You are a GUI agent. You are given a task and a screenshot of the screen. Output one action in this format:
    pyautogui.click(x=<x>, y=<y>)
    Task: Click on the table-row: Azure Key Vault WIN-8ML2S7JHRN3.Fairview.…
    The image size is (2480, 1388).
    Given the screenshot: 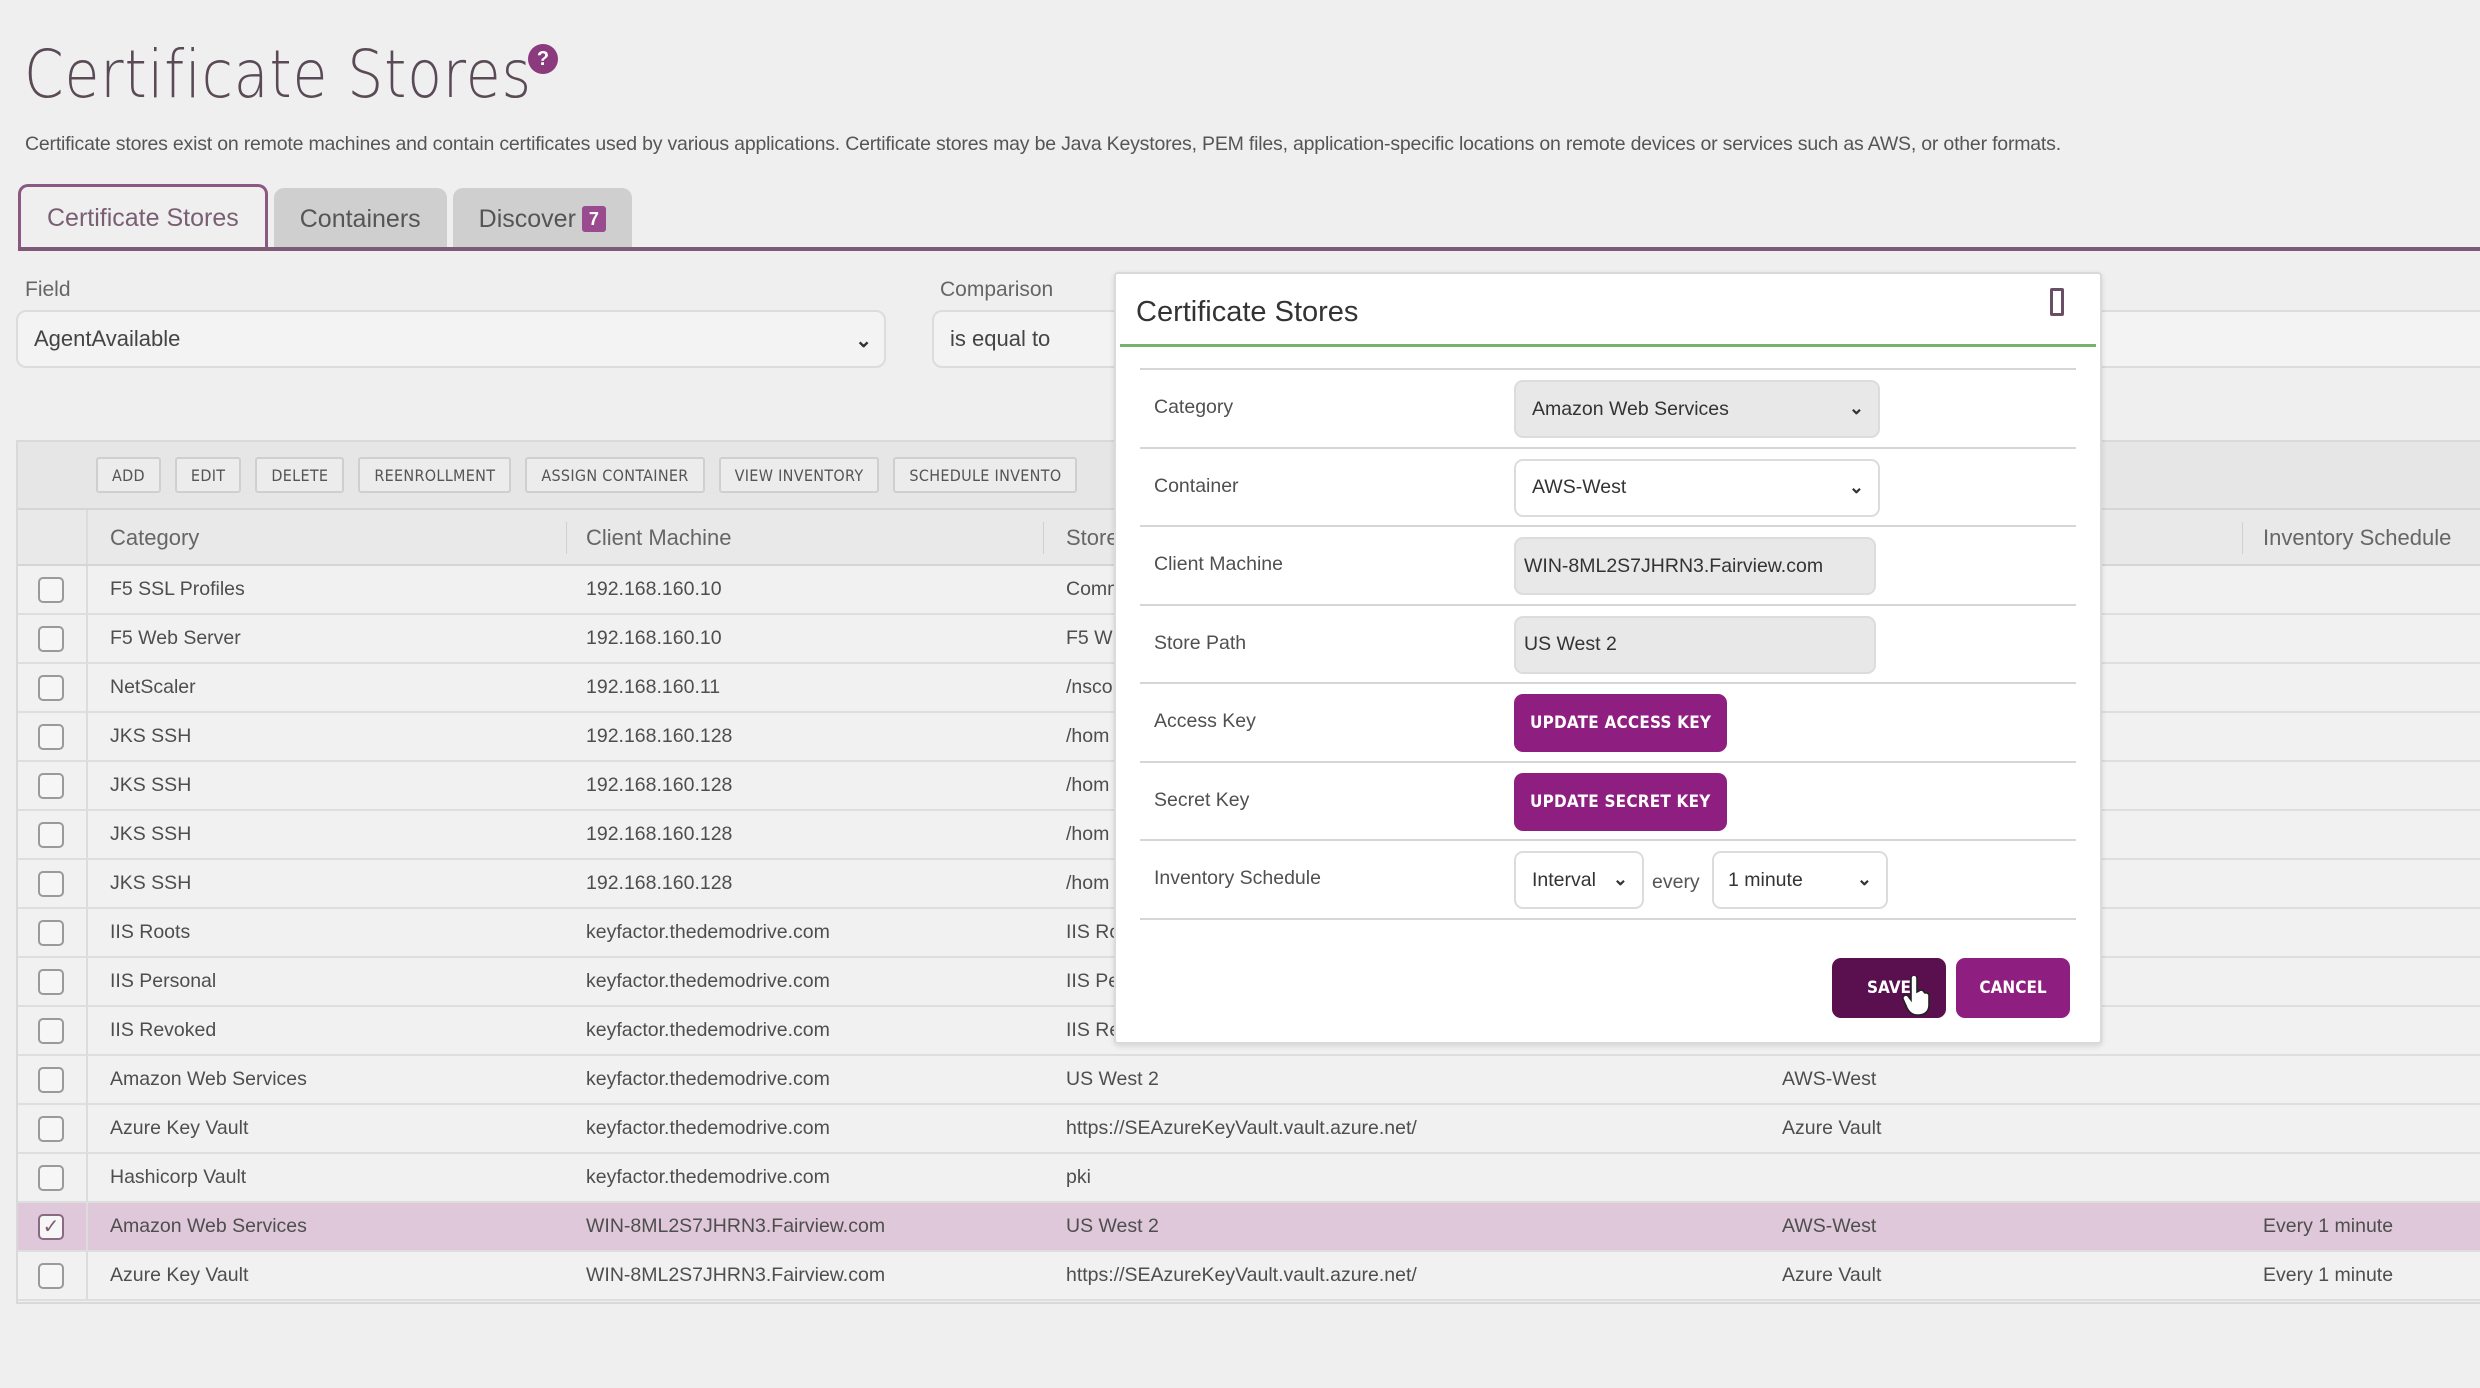 What is the action you would take?
    pyautogui.click(x=1249, y=1276)
    